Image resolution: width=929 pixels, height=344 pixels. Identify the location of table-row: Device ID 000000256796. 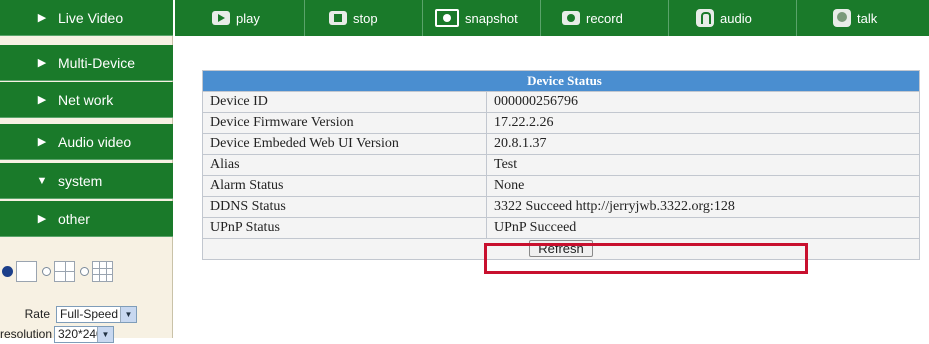
(561, 102).